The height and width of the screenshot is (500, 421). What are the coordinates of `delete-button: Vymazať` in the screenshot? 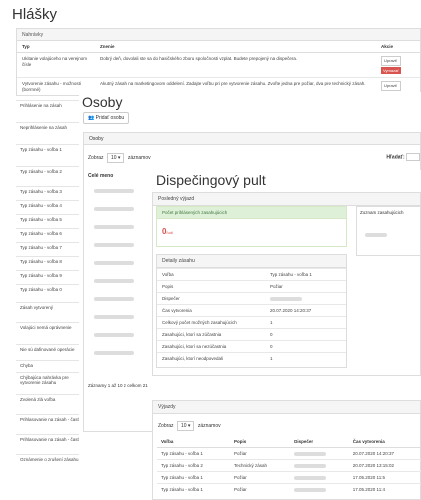 It's located at (391, 70).